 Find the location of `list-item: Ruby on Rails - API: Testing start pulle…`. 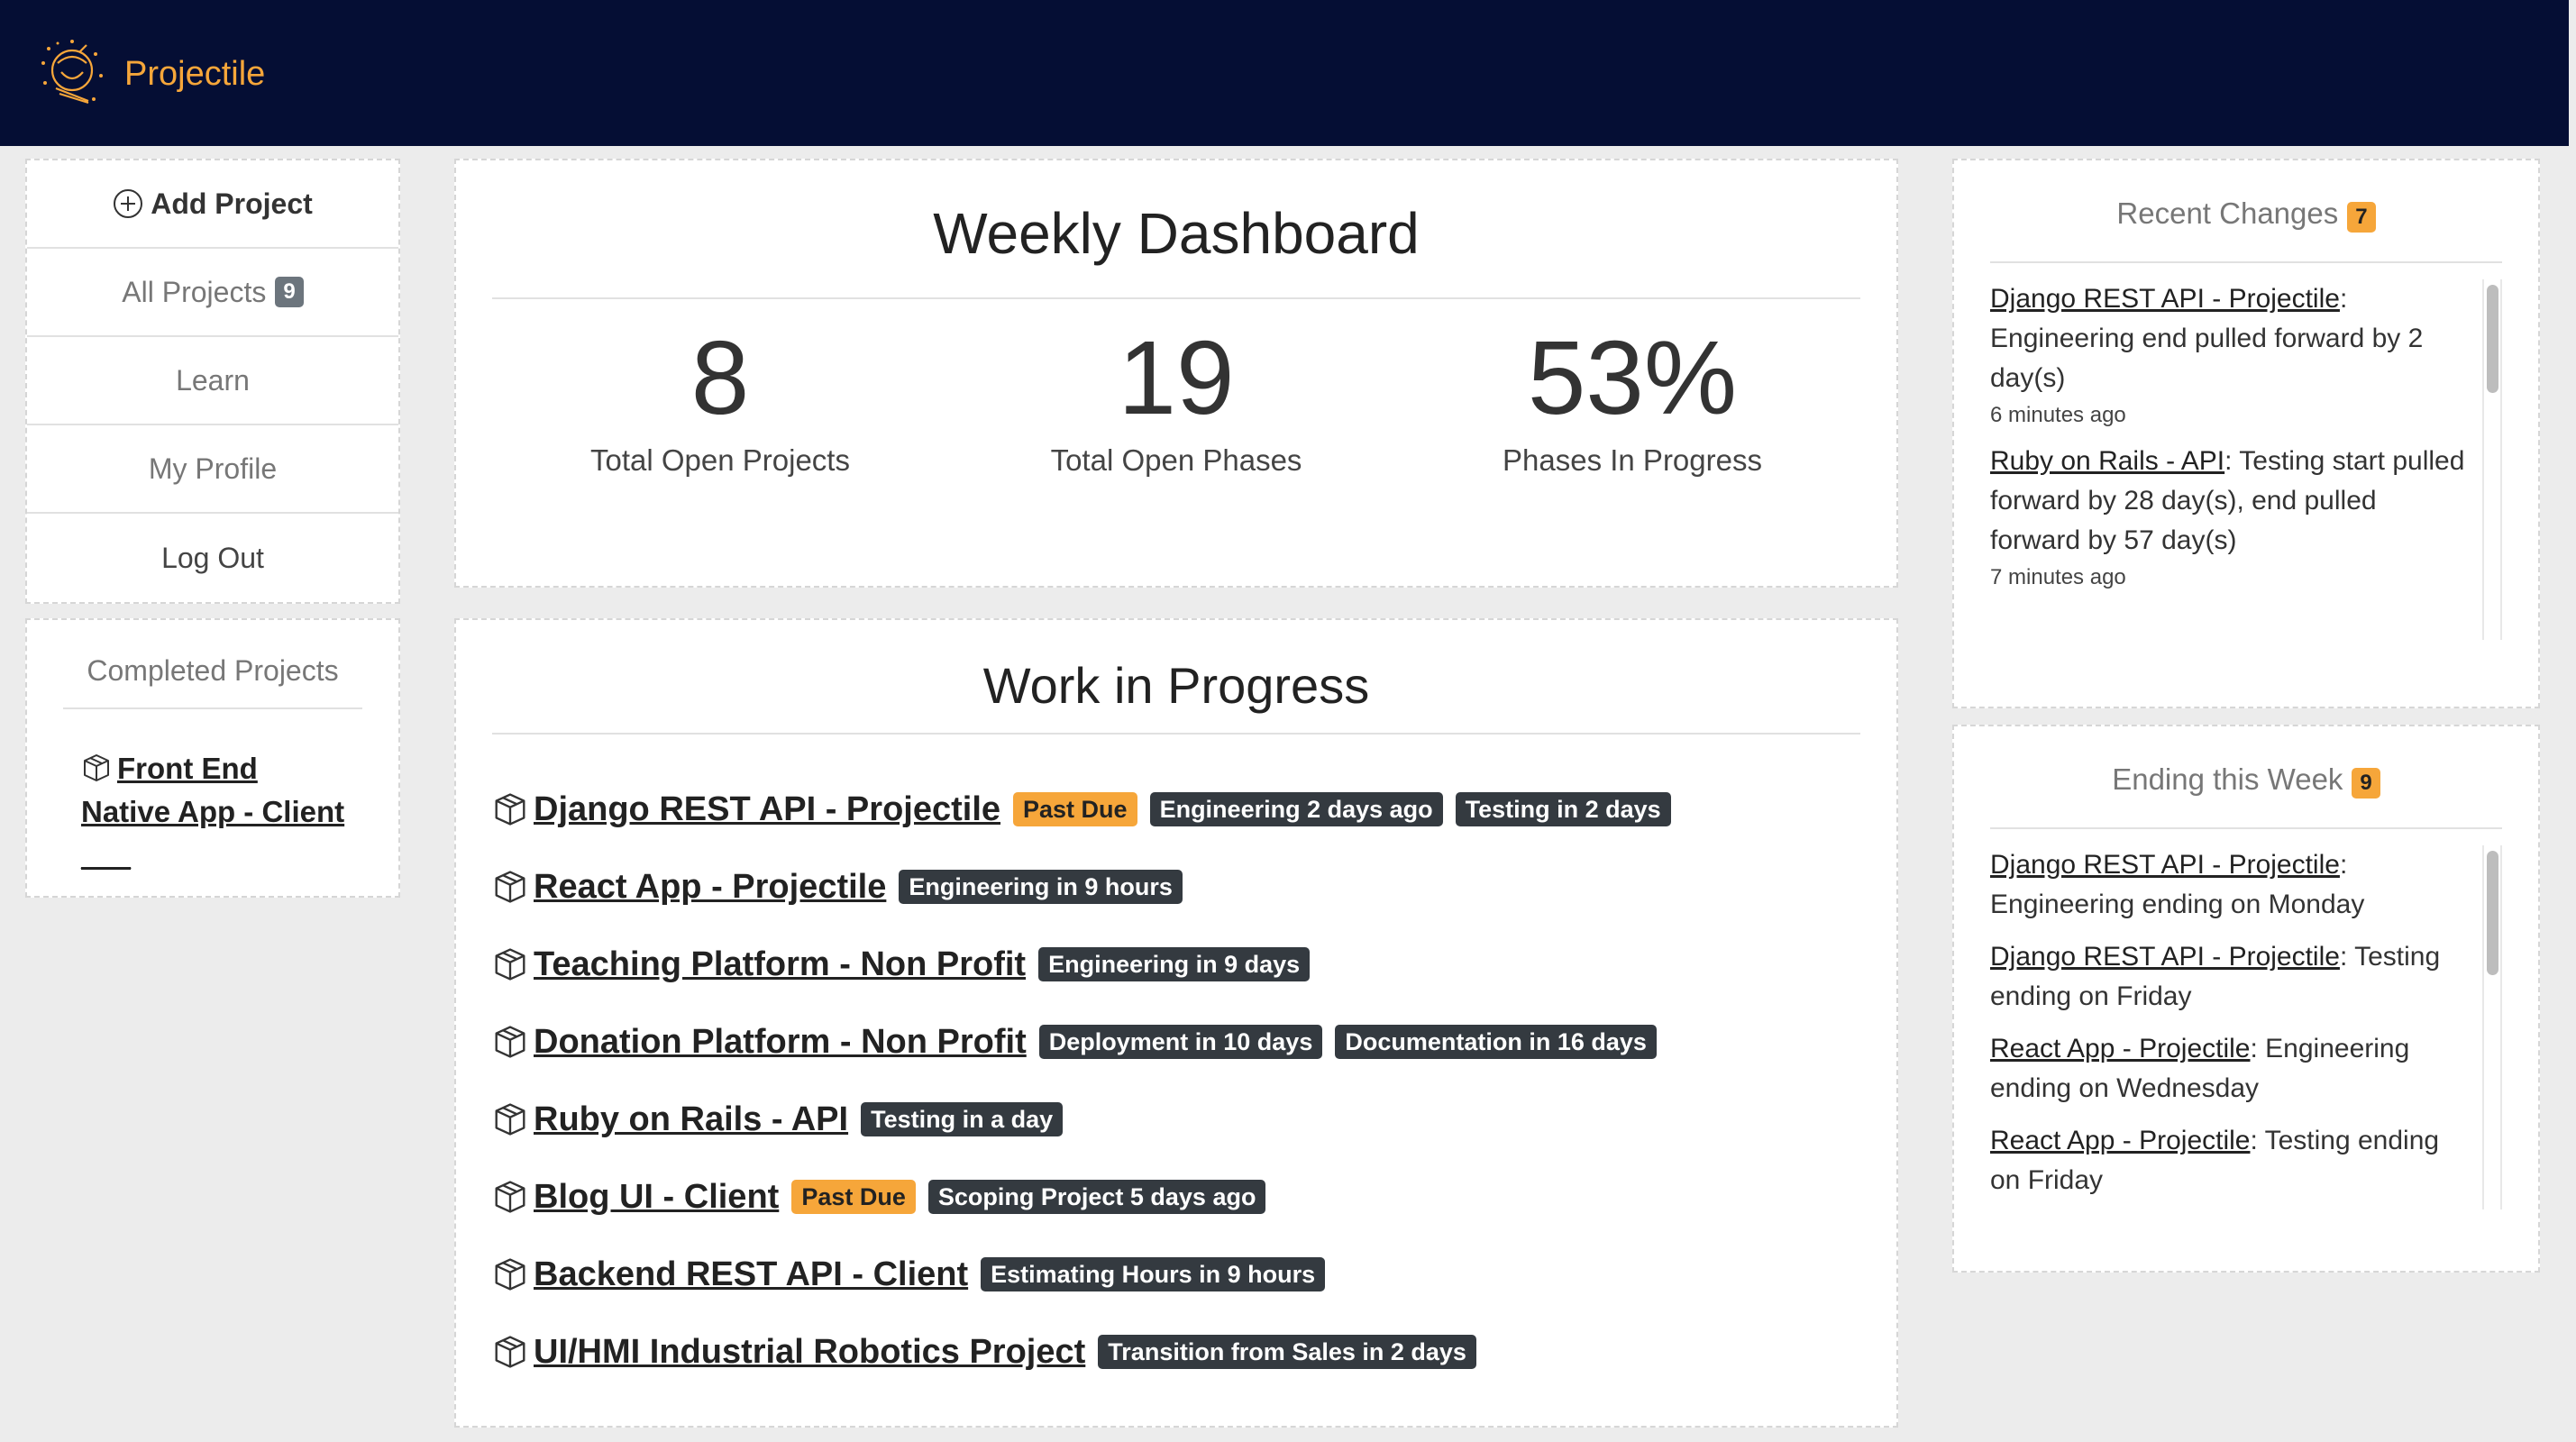

list-item: Ruby on Rails - API: Testing start pulle… is located at coordinates (2228, 516).